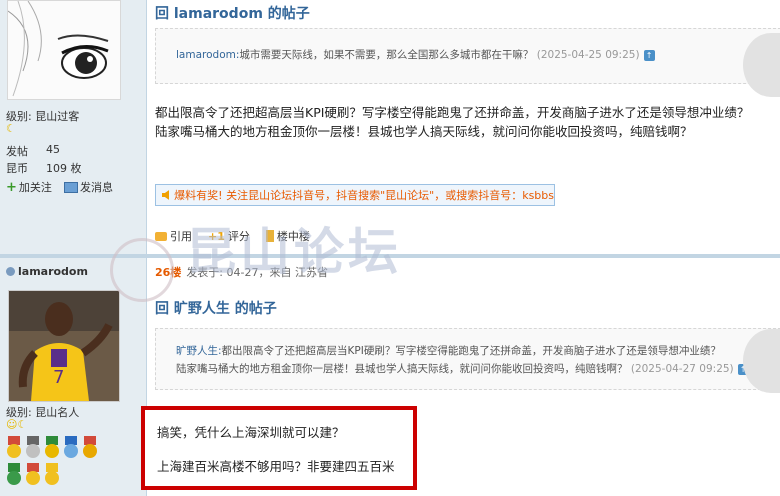  What do you see at coordinates (364, 195) in the screenshot?
I see `promo-text: 爆料有奖! 关注昆山论坛抖音号，抖音搜索"昆山论坛"，或搜索抖音号：ksbbs` at bounding box center [364, 195].